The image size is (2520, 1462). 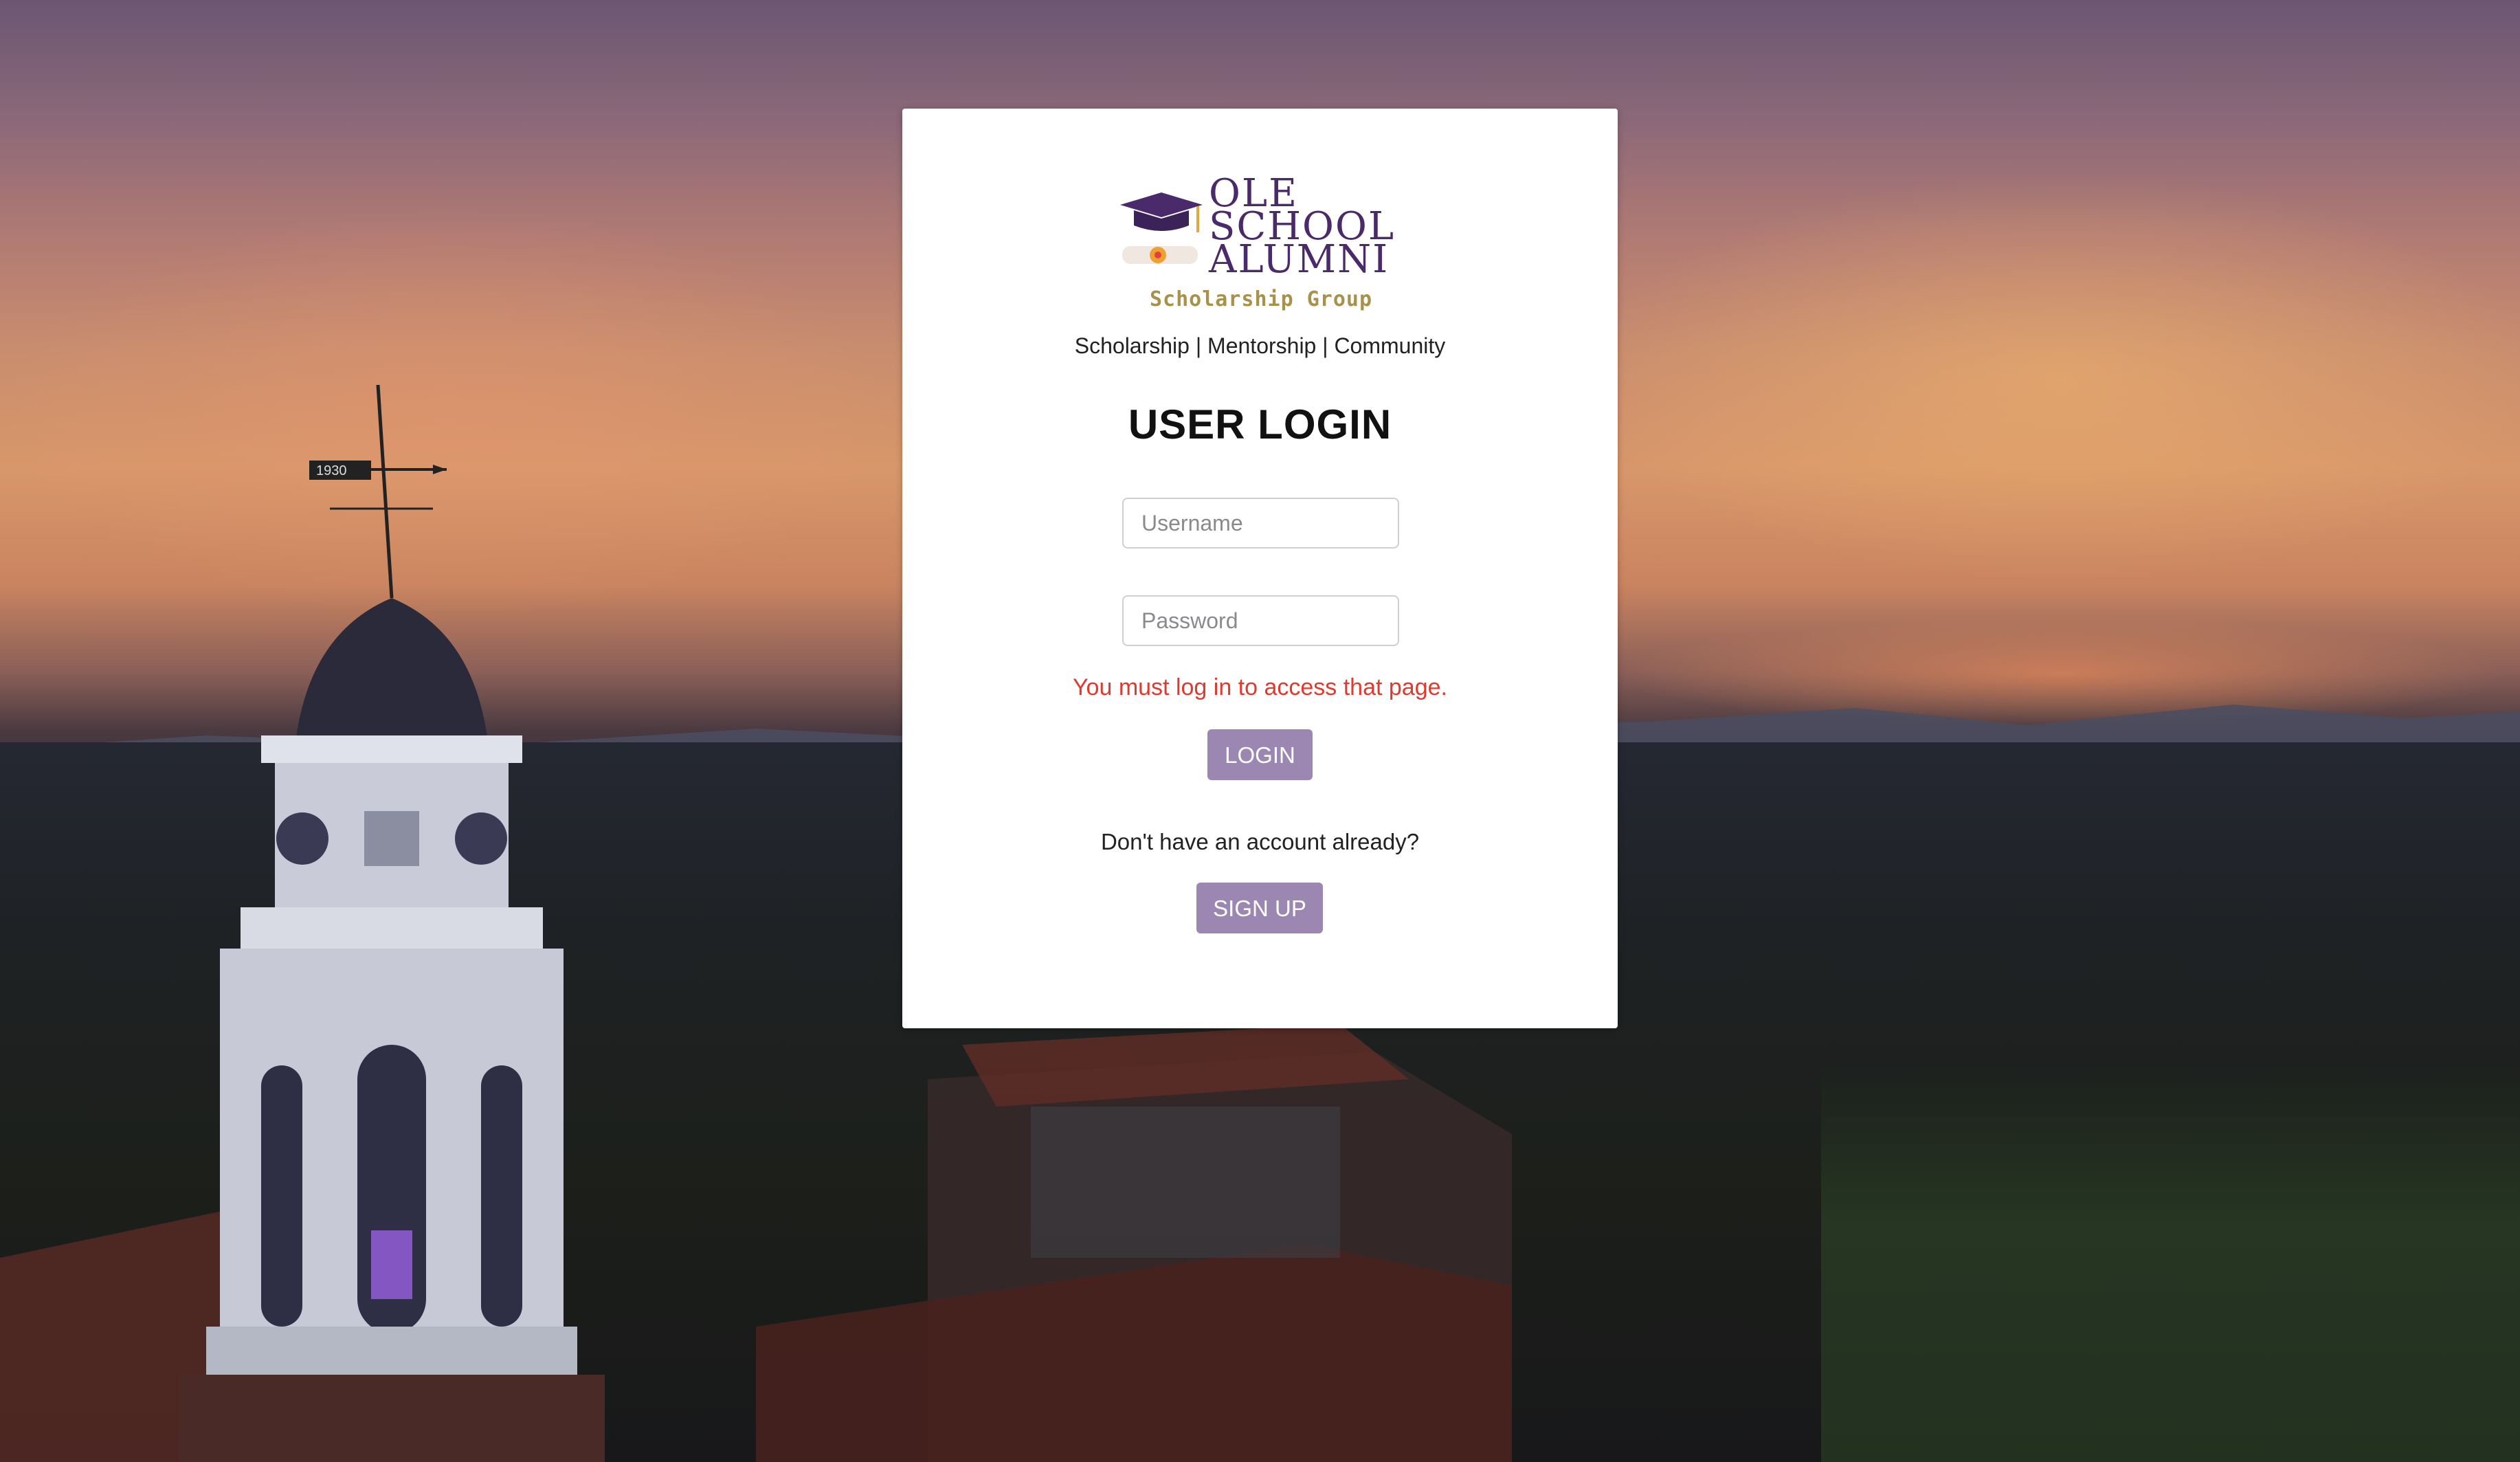 I want to click on logo-line-3: ALUMNI, so click(x=1299, y=259).